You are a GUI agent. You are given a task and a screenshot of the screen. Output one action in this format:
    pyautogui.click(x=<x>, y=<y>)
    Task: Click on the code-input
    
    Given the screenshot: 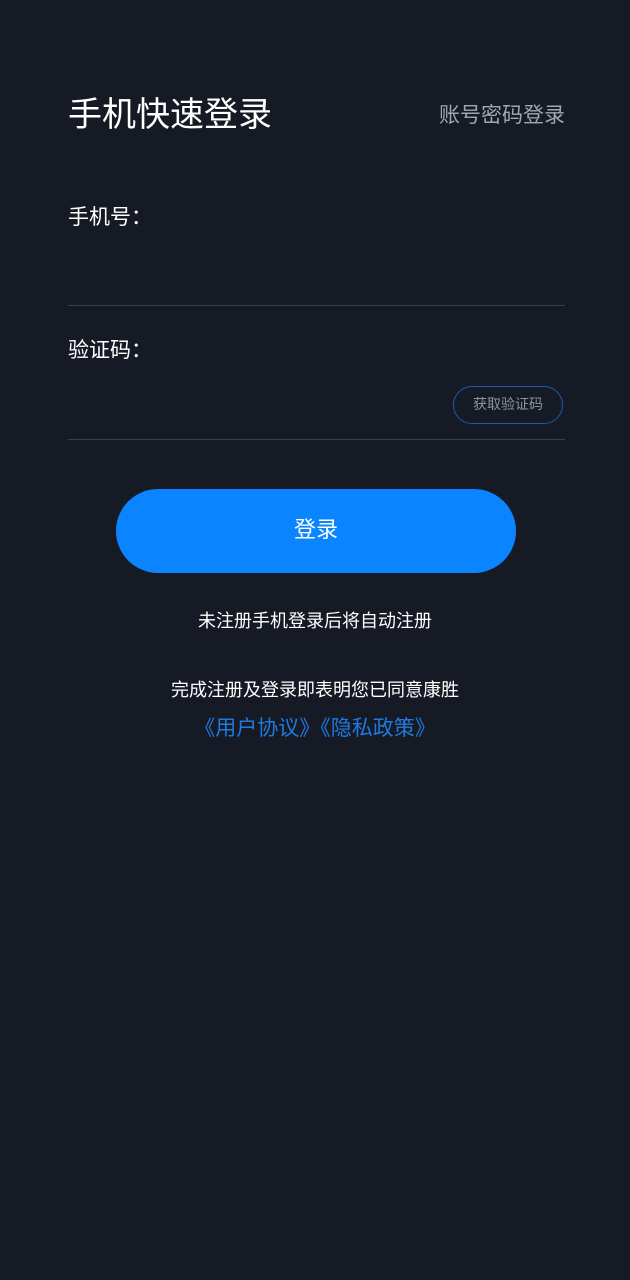 What is the action you would take?
    pyautogui.click(x=253, y=407)
    